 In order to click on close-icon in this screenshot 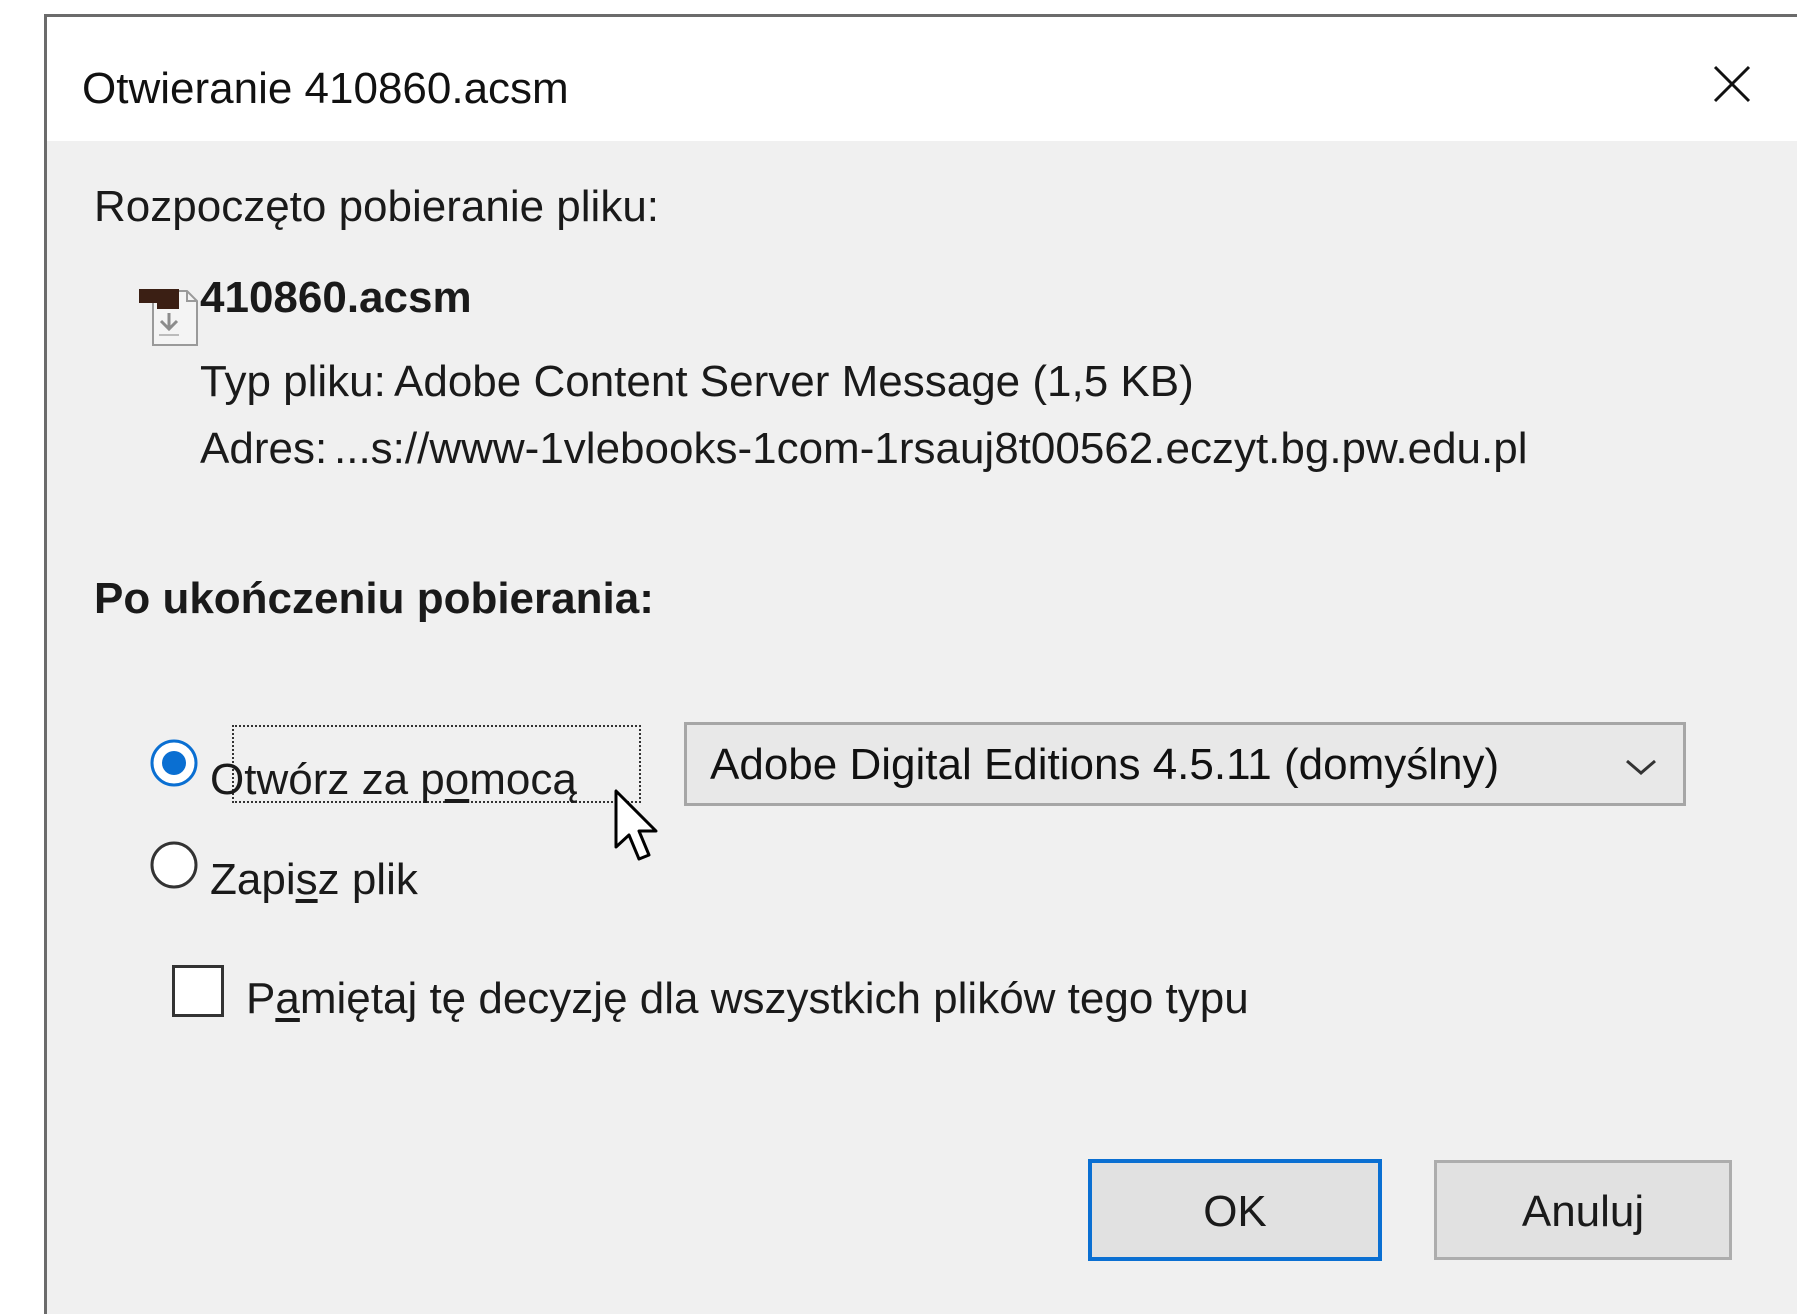, I will do `click(1732, 84)`.